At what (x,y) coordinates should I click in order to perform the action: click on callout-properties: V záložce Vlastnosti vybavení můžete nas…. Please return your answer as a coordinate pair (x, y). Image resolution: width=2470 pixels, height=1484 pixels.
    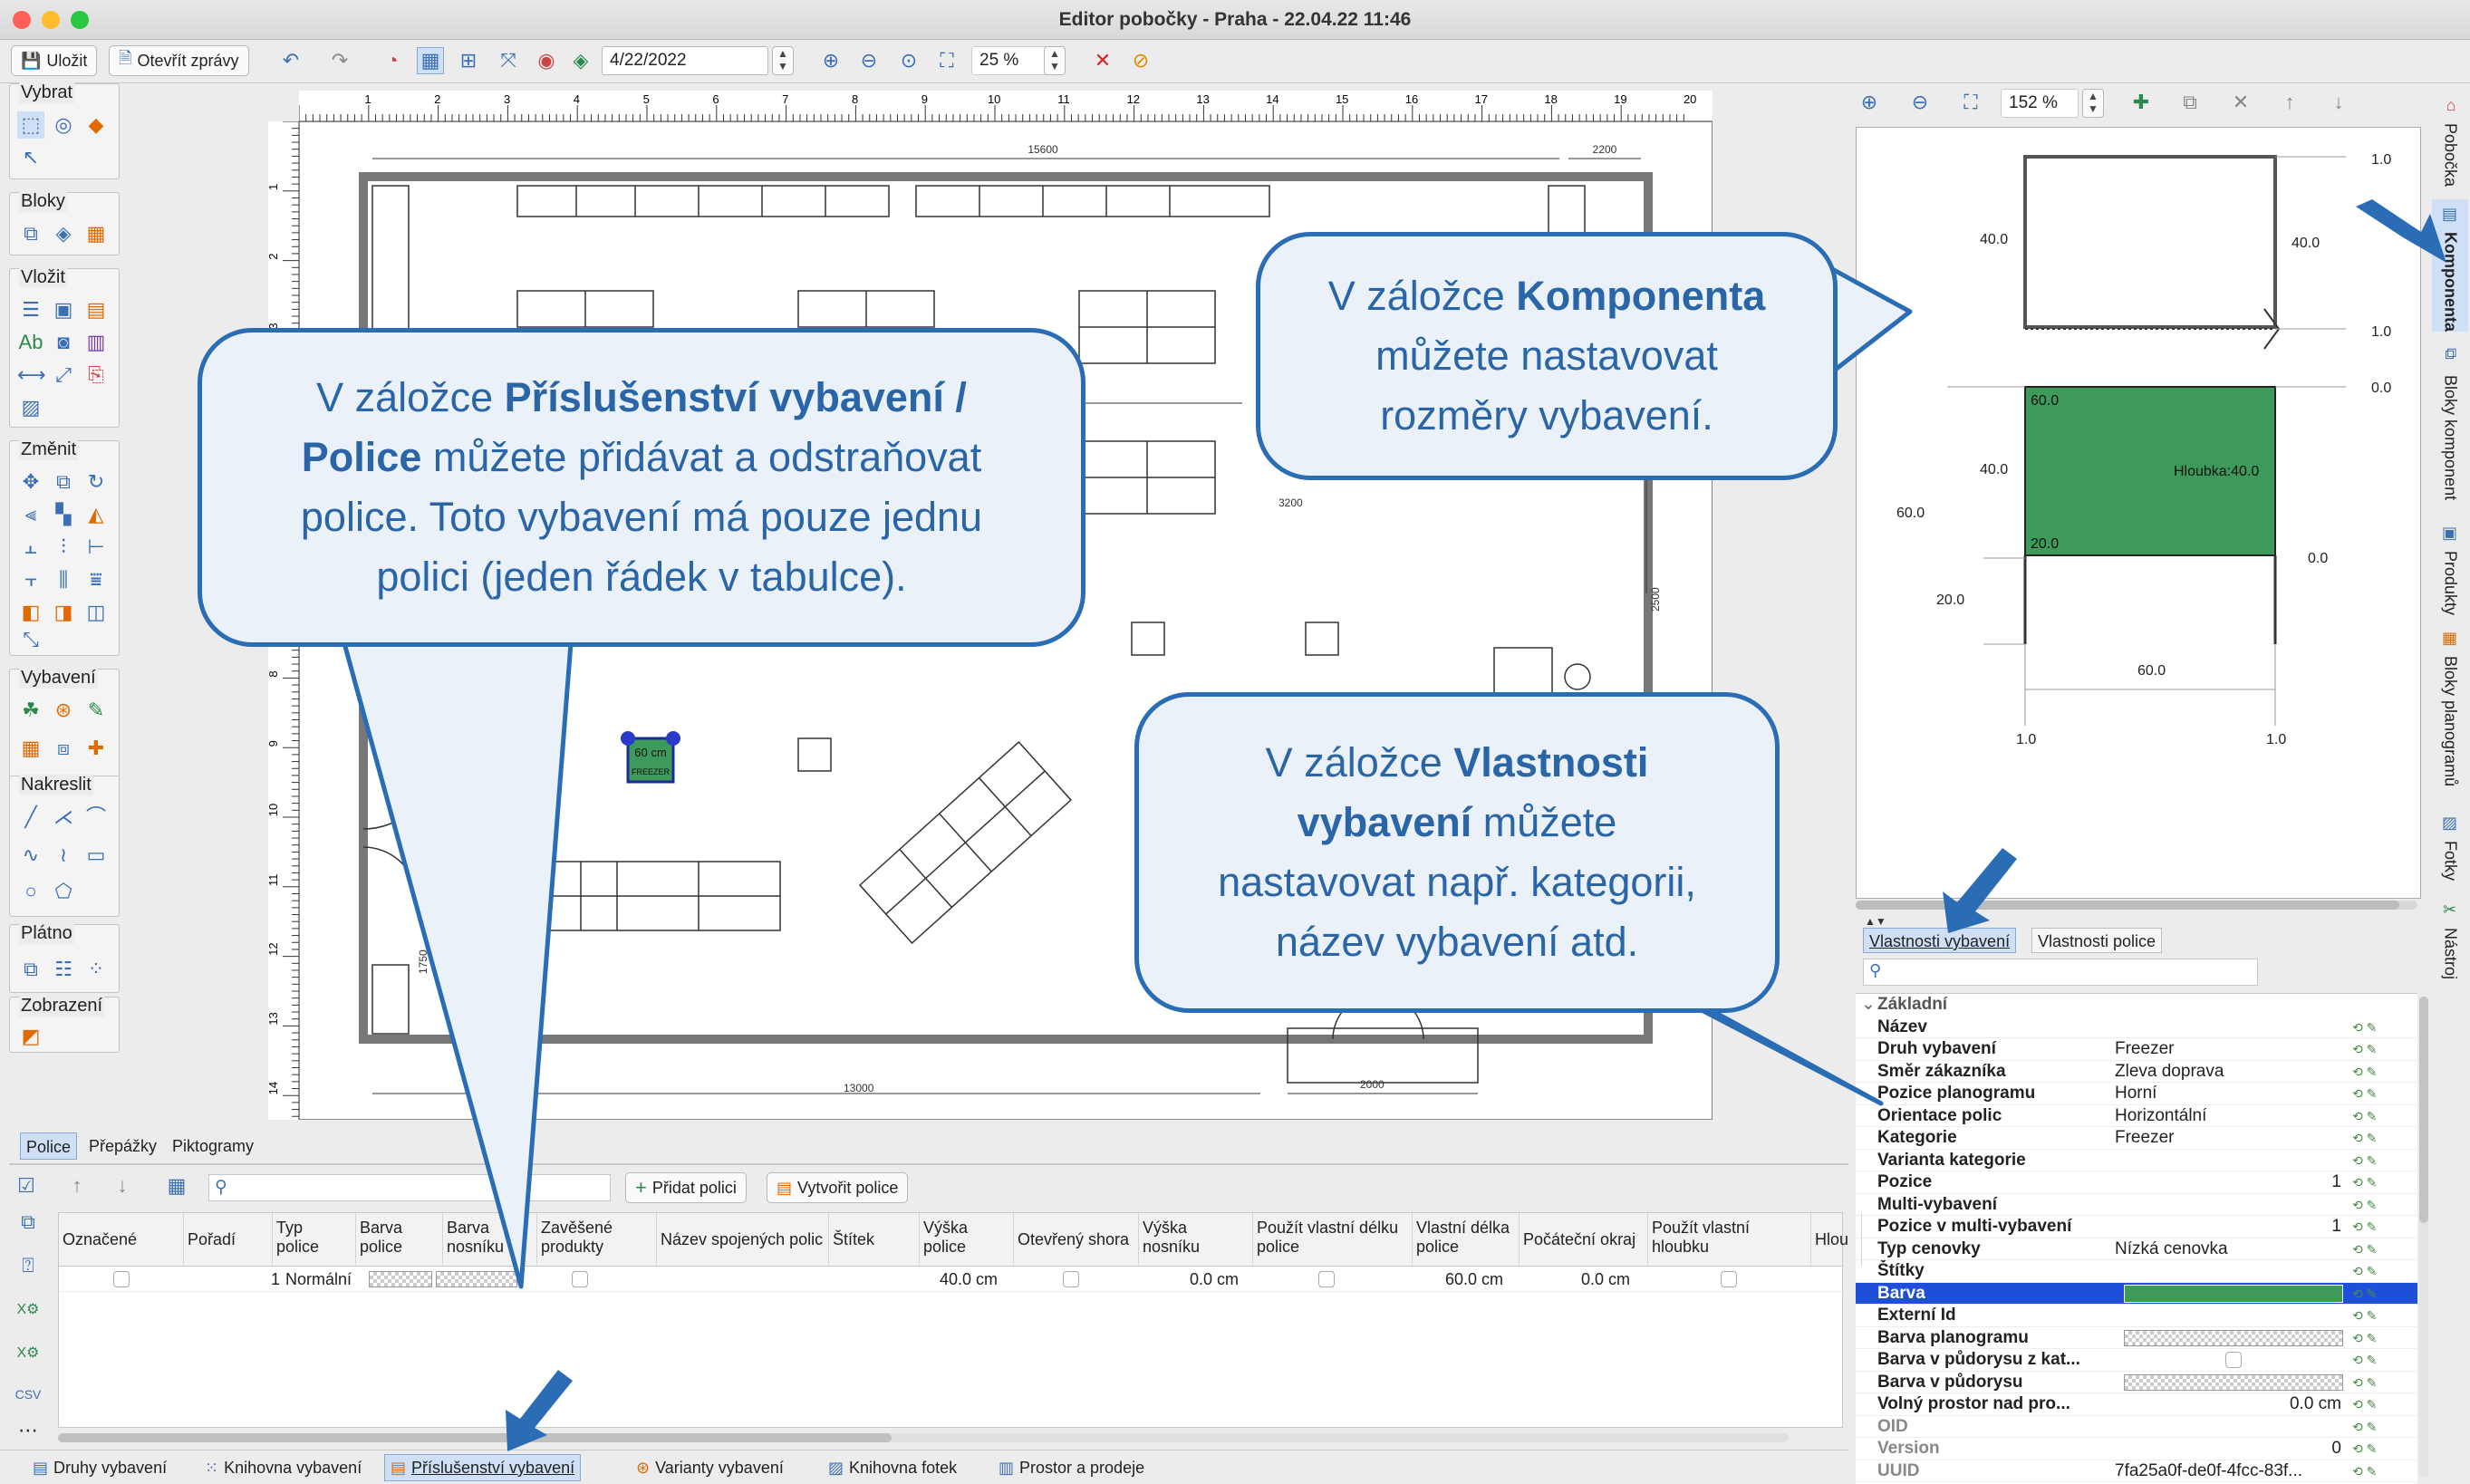
    Looking at the image, I should click on (1457, 853).